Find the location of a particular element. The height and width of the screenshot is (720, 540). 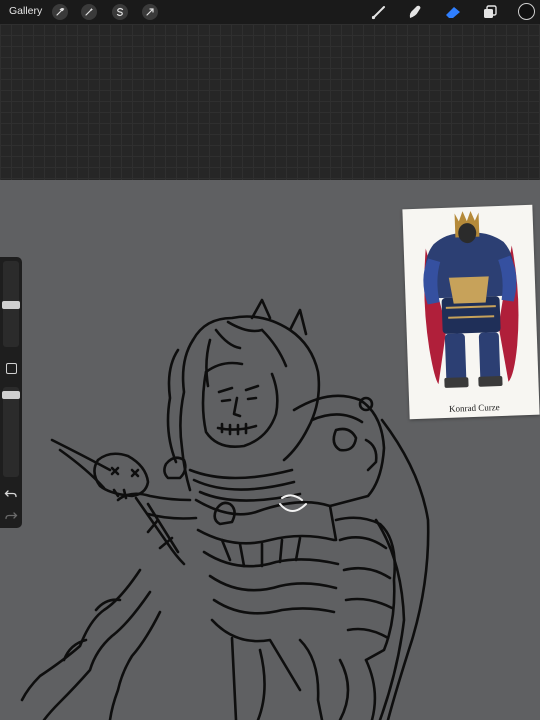

smudge-icon is located at coordinates (415, 12).